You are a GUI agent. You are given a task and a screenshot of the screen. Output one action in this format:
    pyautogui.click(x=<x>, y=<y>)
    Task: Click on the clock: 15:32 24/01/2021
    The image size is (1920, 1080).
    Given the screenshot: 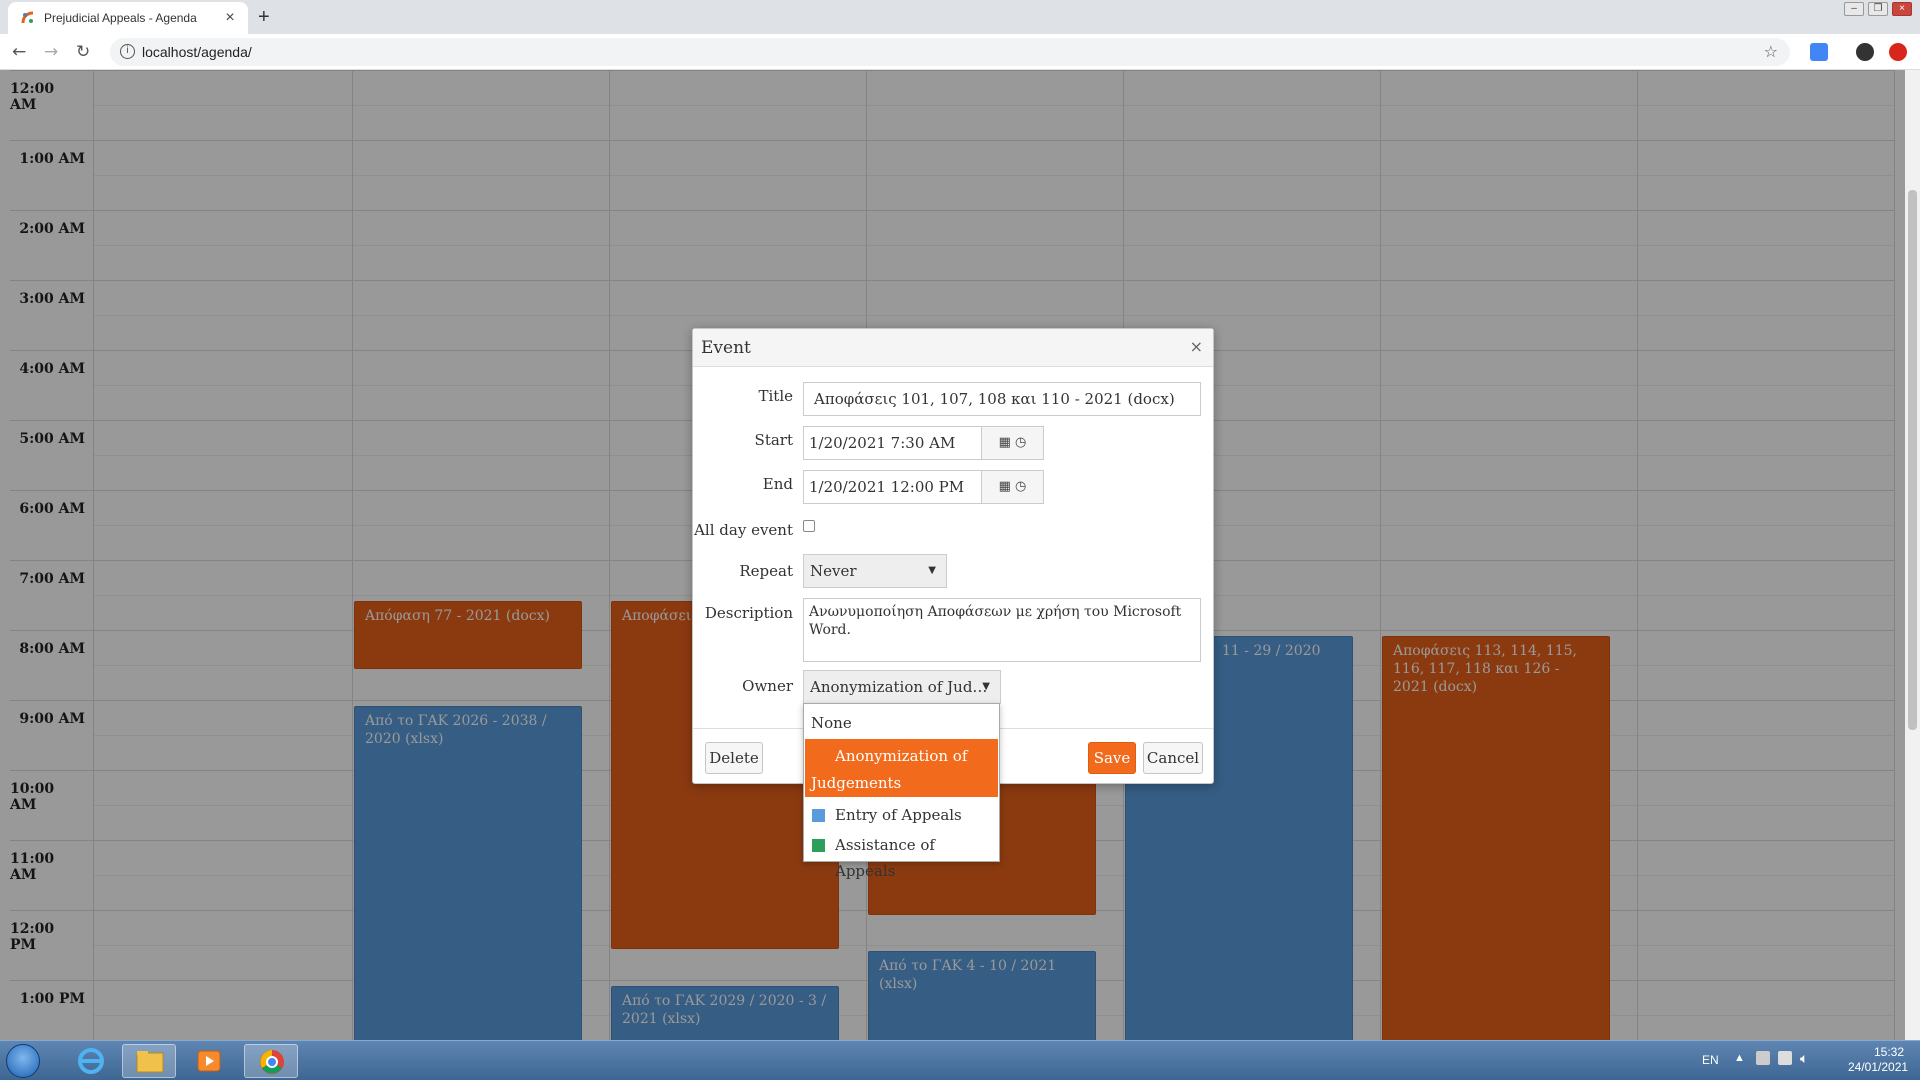 What is the action you would take?
    pyautogui.click(x=1878, y=1060)
    